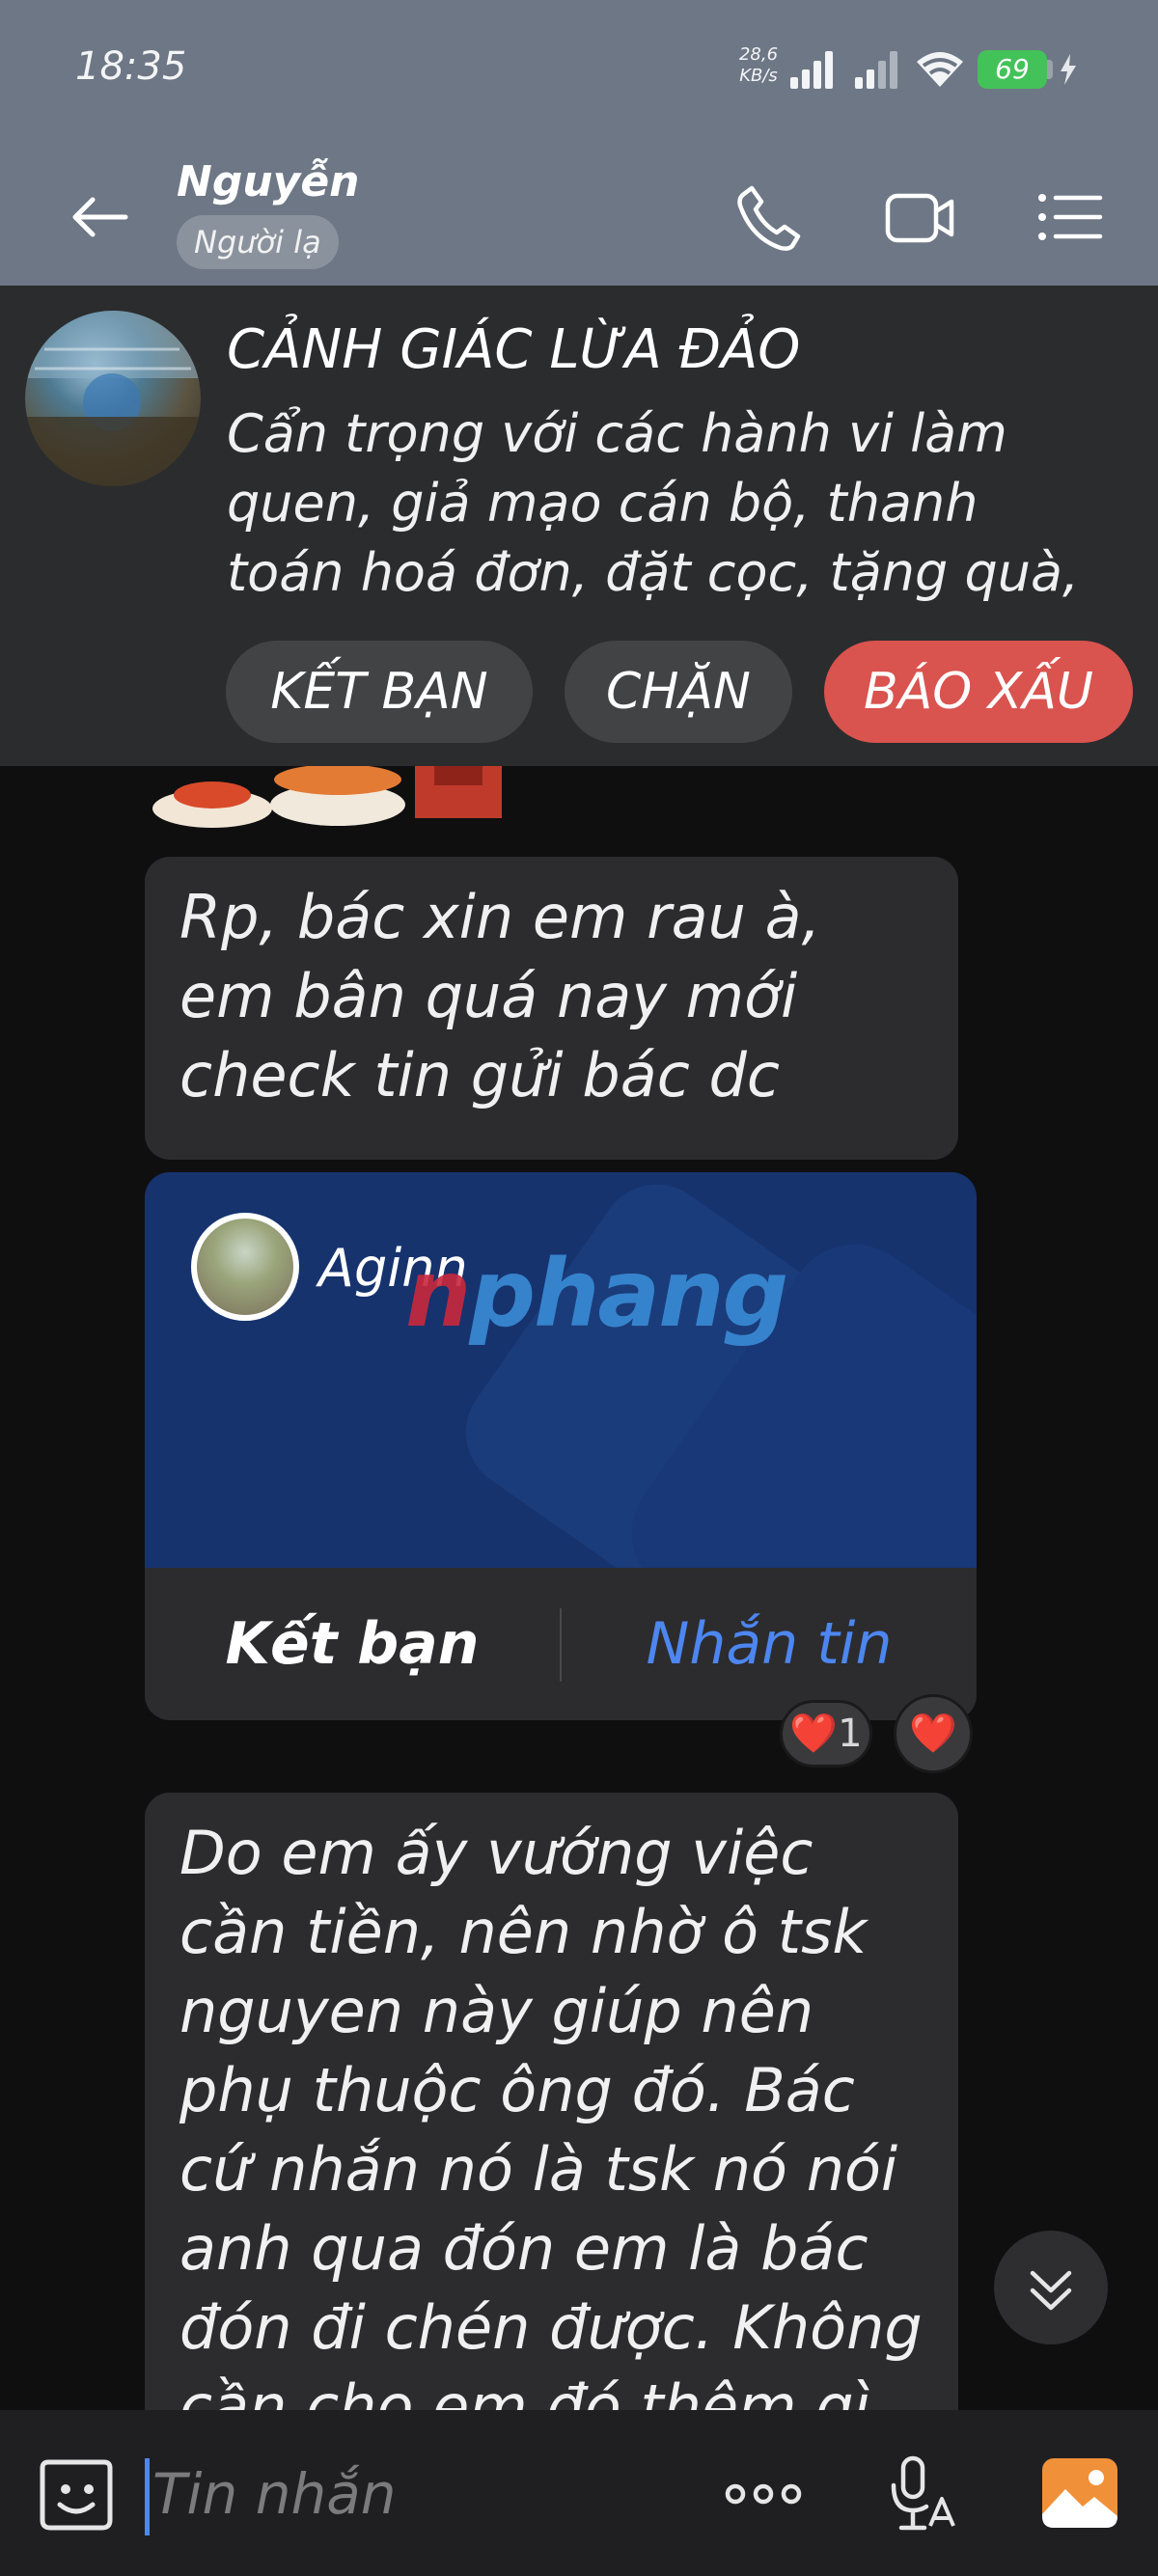 This screenshot has height=2576, width=1158. Describe the element at coordinates (1050, 69) in the screenshot. I see `battery-tip` at that location.